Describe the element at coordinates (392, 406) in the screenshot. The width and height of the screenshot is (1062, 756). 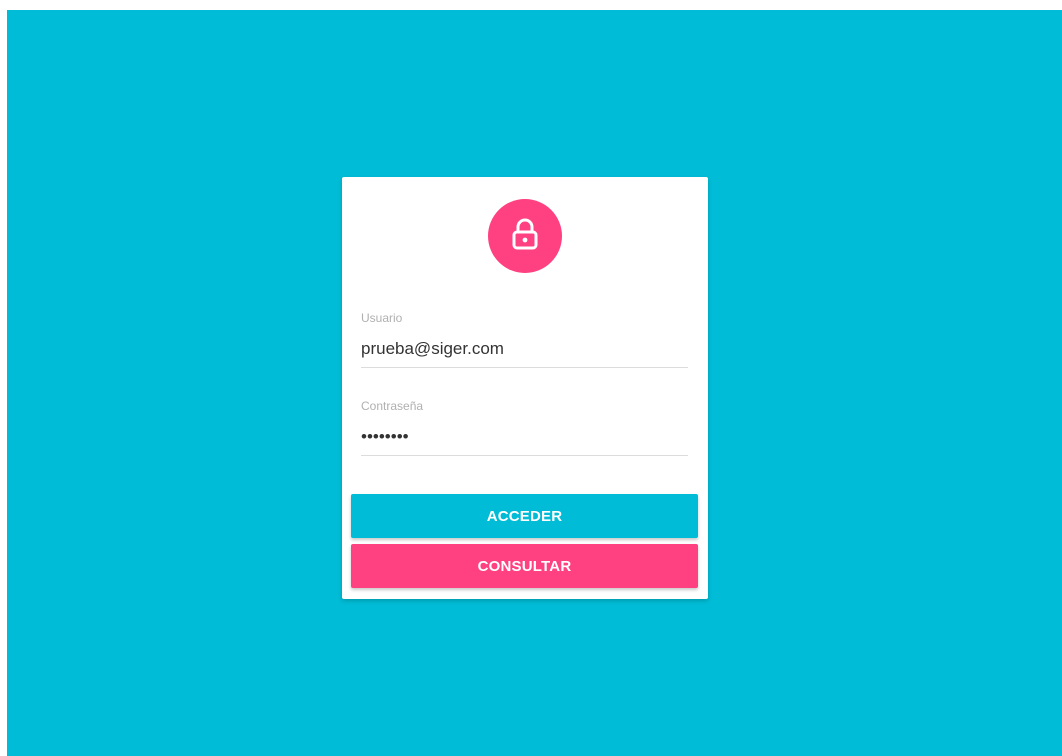
I see `password-label: Contraseña` at that location.